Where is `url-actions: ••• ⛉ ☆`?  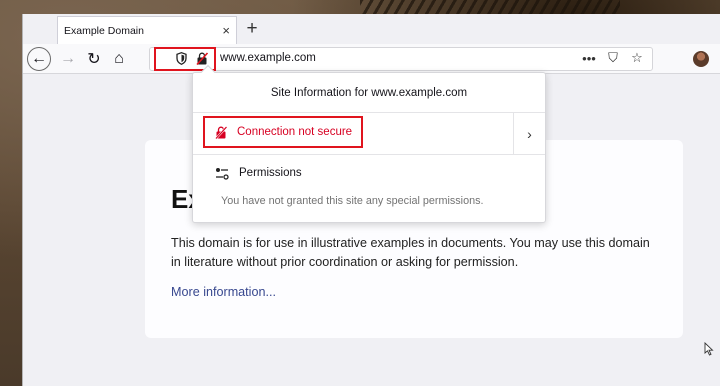 url-actions: ••• ⛉ ☆ is located at coordinates (613, 58).